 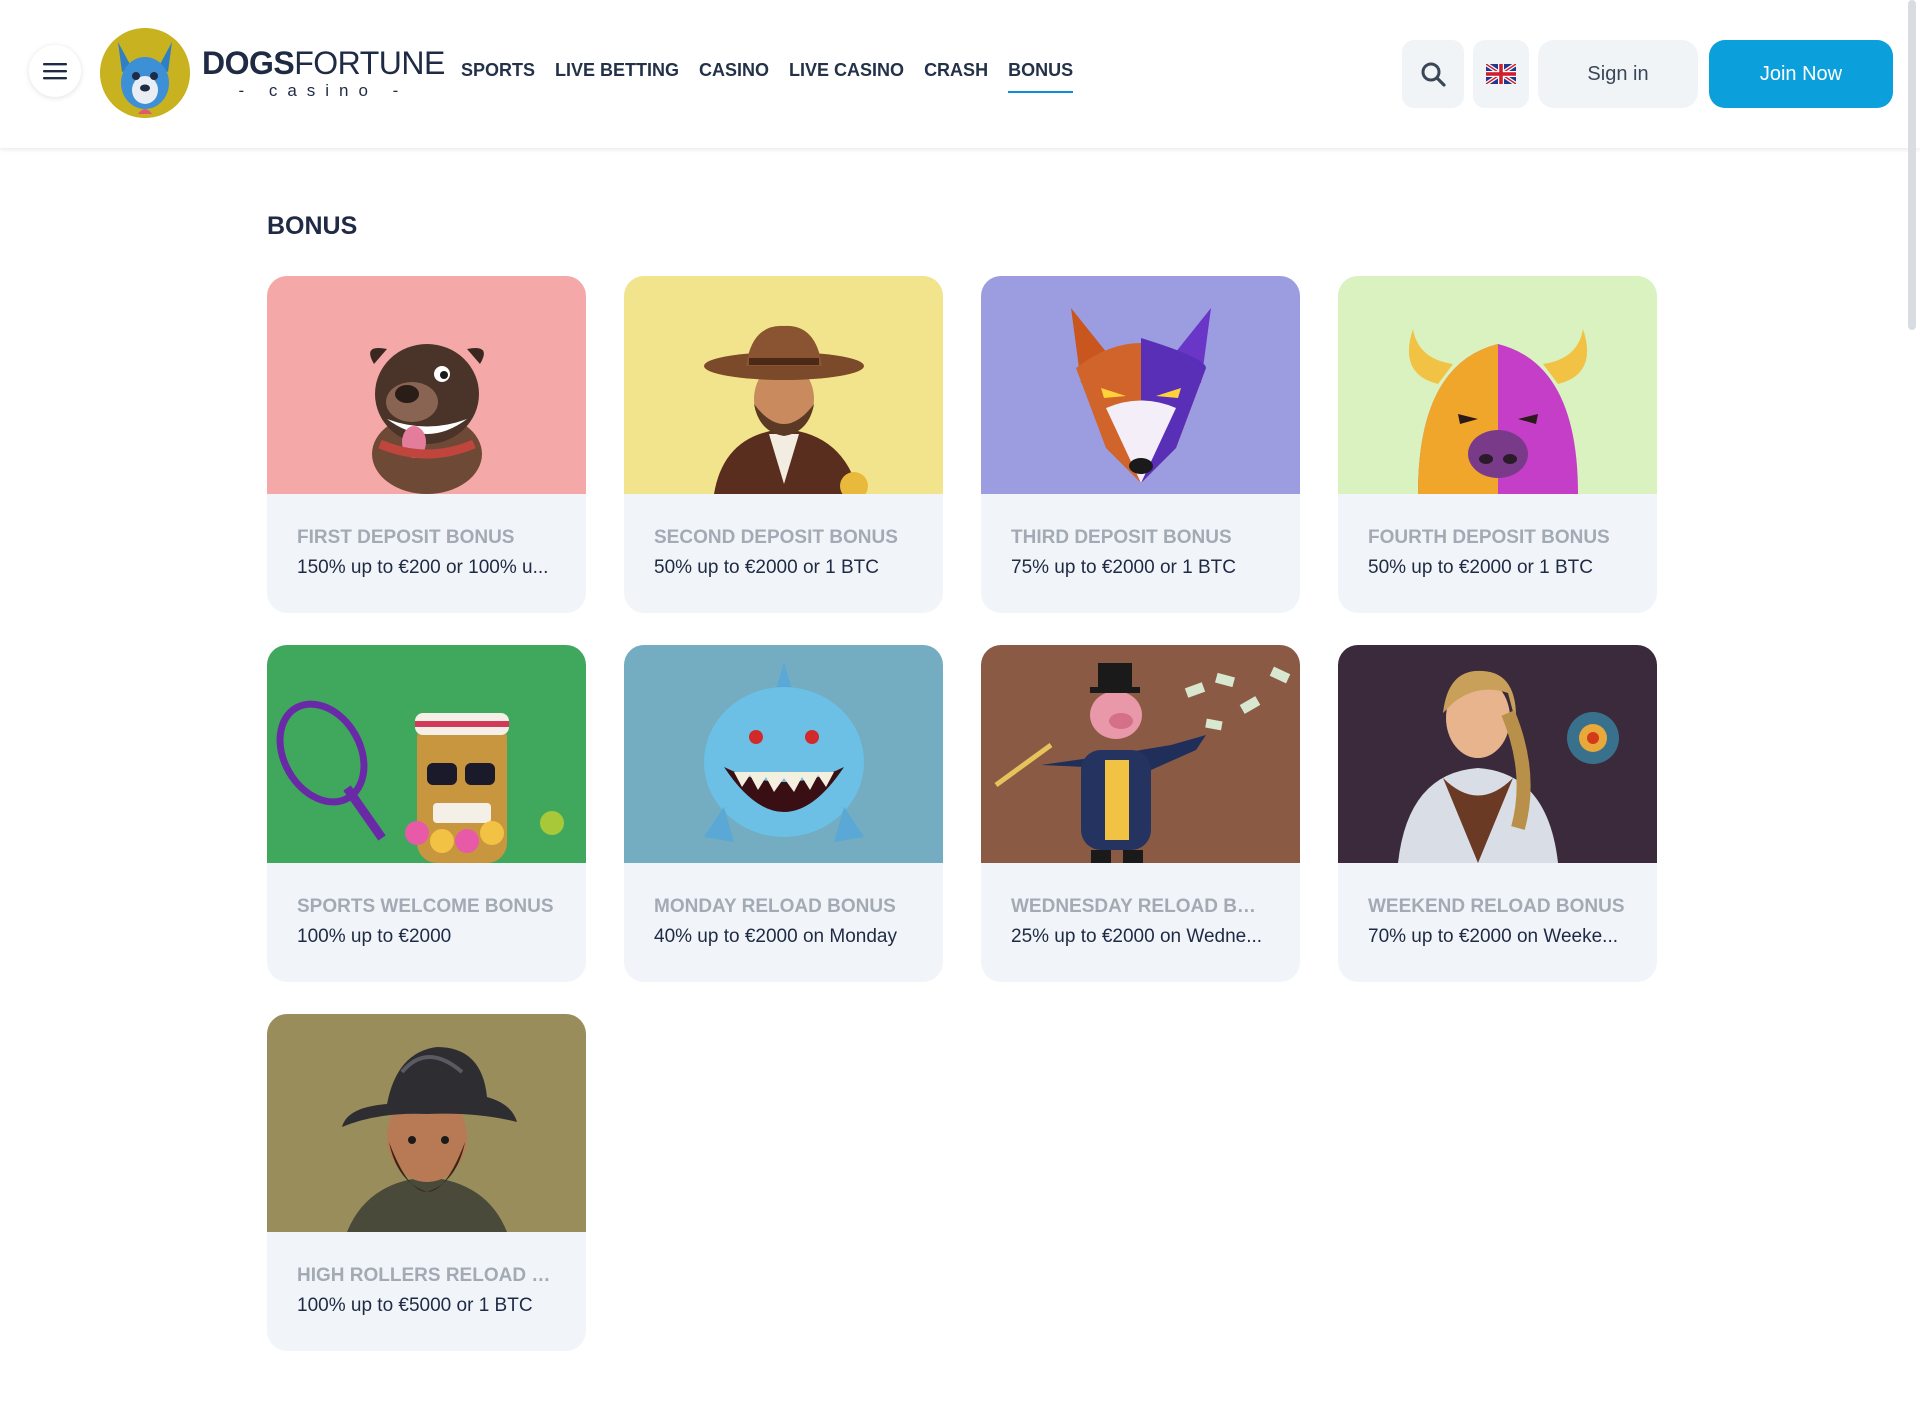 I want to click on search-button, so click(x=1433, y=74).